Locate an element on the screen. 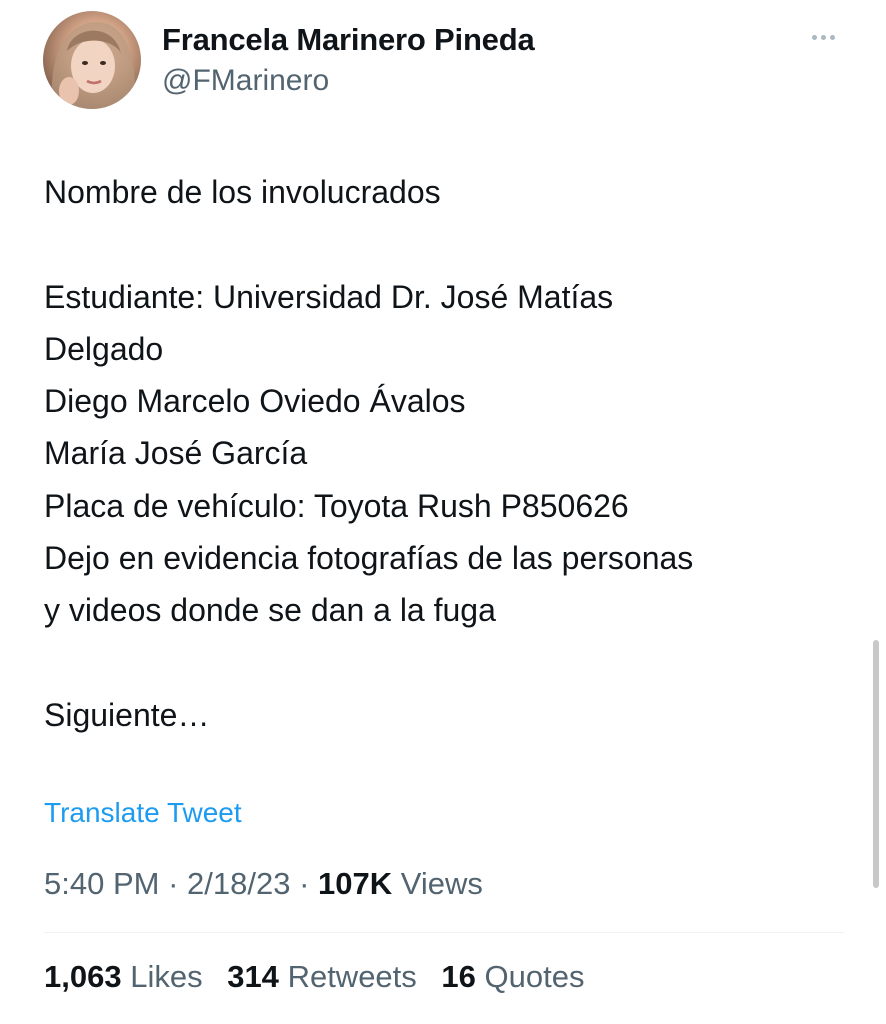 The width and height of the screenshot is (886, 1024). views-label: Views is located at coordinates (441, 883).